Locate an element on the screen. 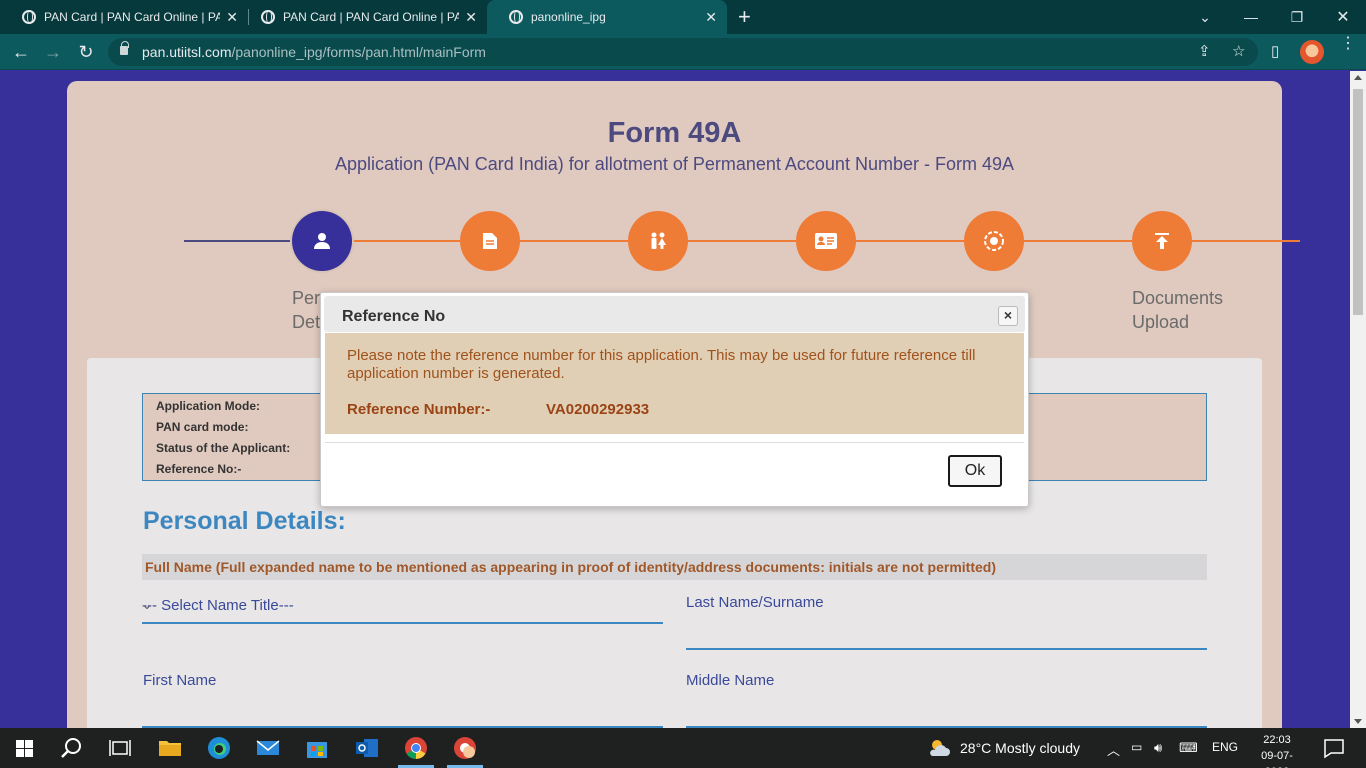 This screenshot has height=768, width=1366. lock-icon is located at coordinates (124, 48).